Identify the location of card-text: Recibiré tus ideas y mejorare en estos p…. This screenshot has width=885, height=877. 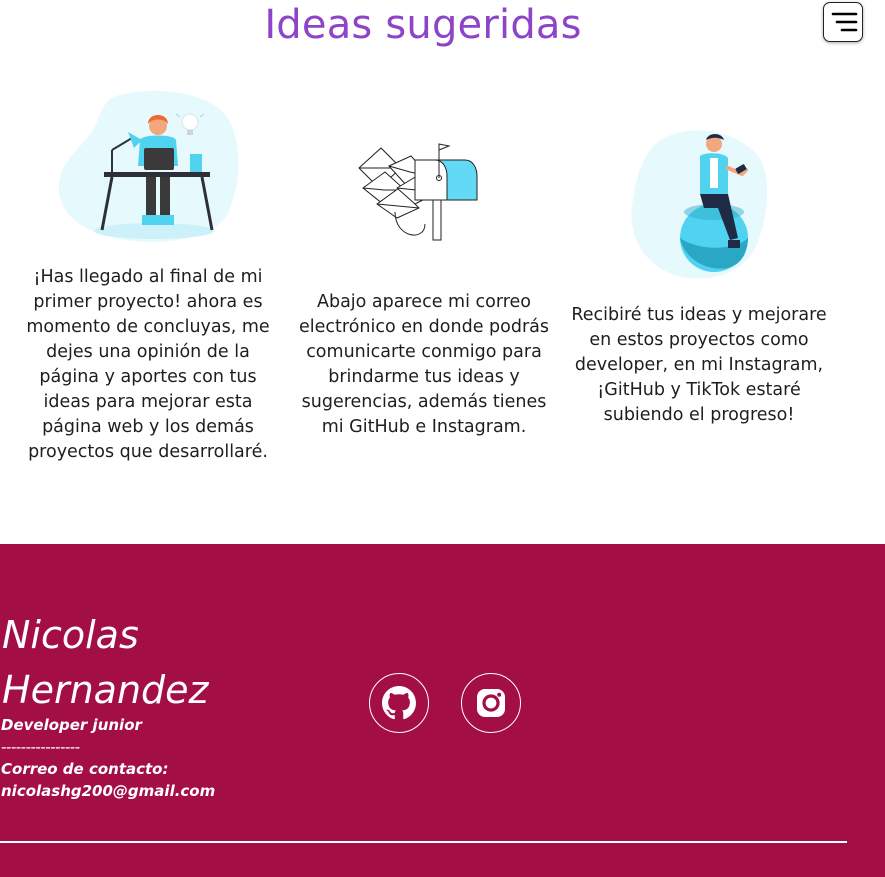
(699, 365).